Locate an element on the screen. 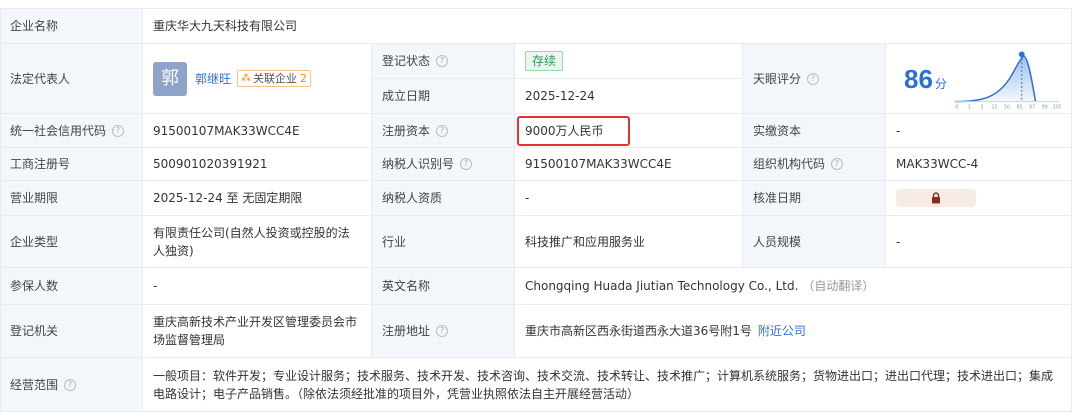 The height and width of the screenshot is (418, 1080). label-insured: 参保人数 is located at coordinates (71, 286).